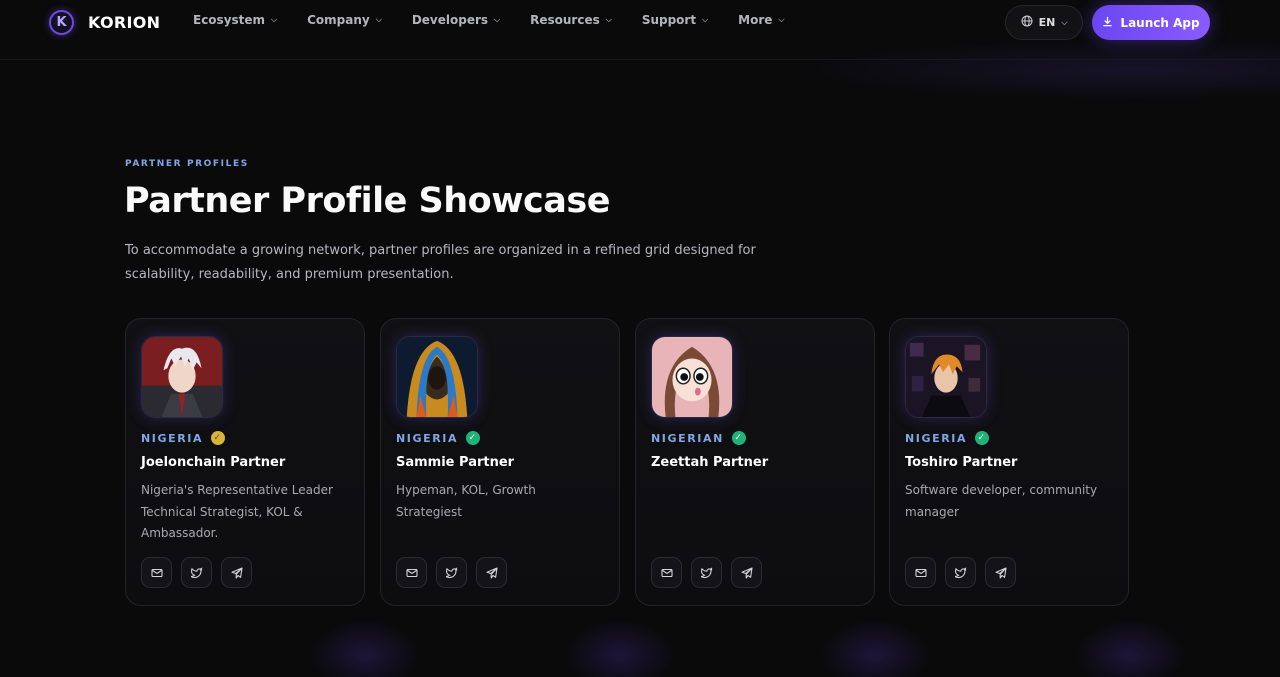 The image size is (1280, 677). What do you see at coordinates (710, 462) in the screenshot?
I see `partner-name: Zeettah Partner` at bounding box center [710, 462].